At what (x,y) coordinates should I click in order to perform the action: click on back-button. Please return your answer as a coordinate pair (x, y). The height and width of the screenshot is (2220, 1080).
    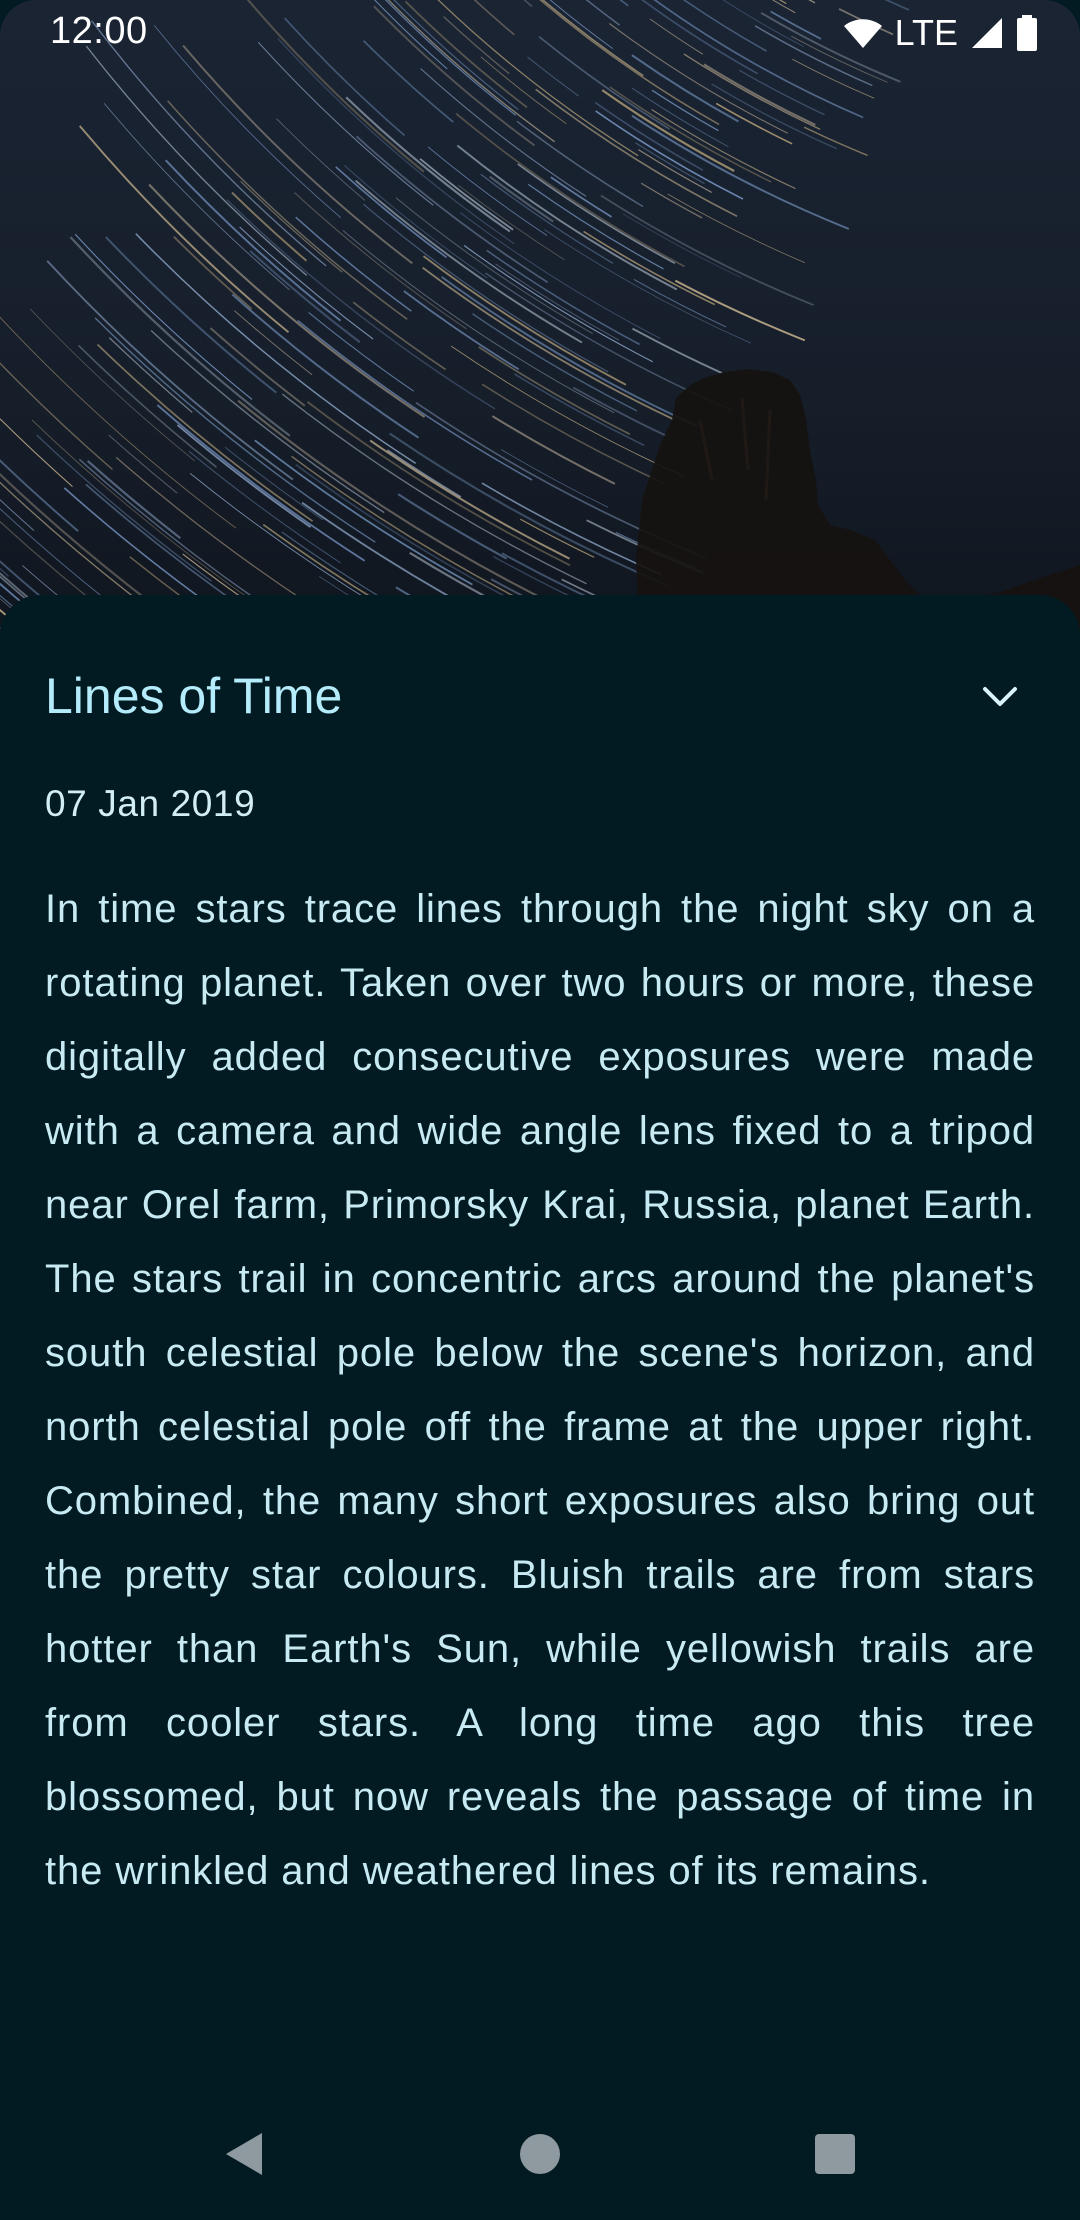
    Looking at the image, I should click on (244, 2154).